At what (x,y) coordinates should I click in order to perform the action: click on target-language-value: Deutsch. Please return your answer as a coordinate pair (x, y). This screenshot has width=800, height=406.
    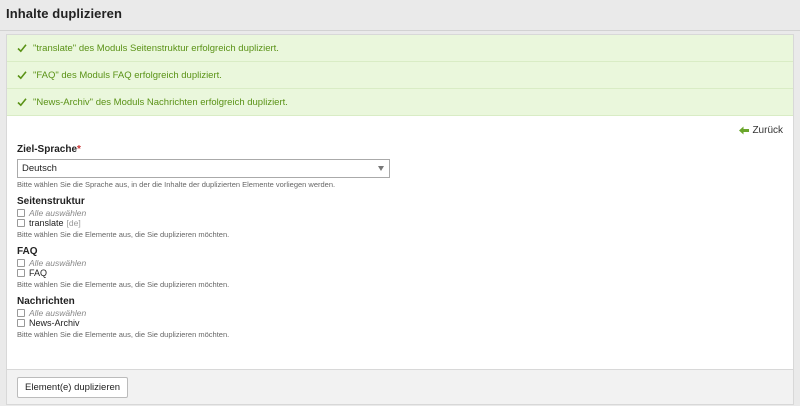
    Looking at the image, I should click on (39, 168).